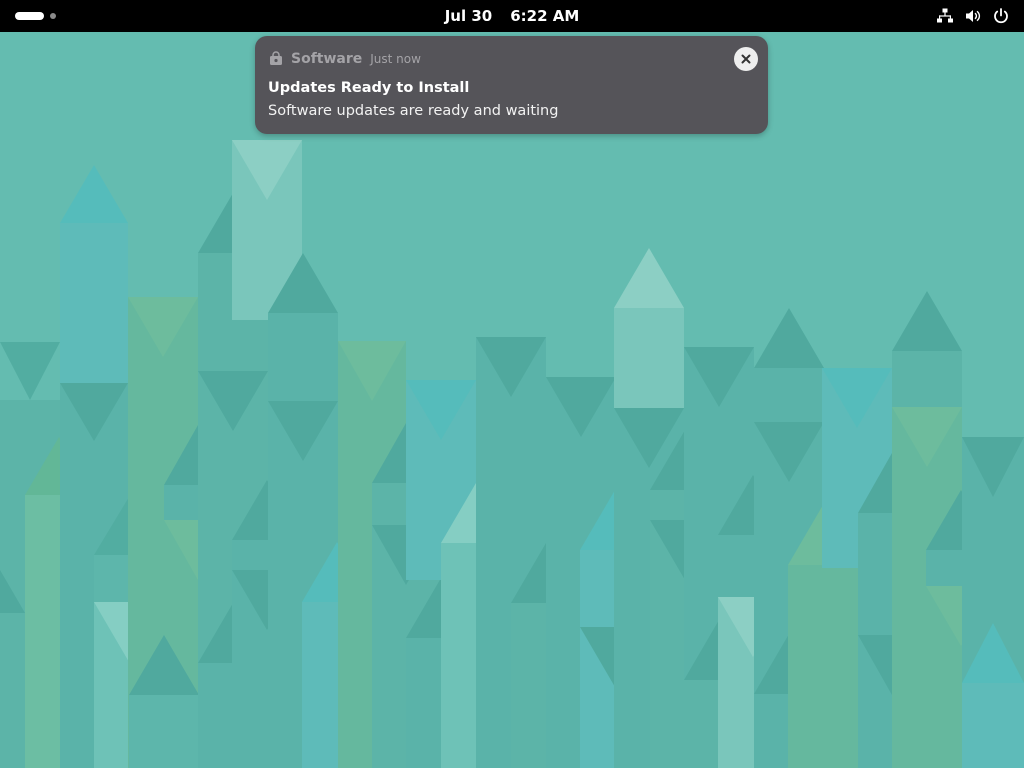  I want to click on workspace-indicator-inactive, so click(53, 16).